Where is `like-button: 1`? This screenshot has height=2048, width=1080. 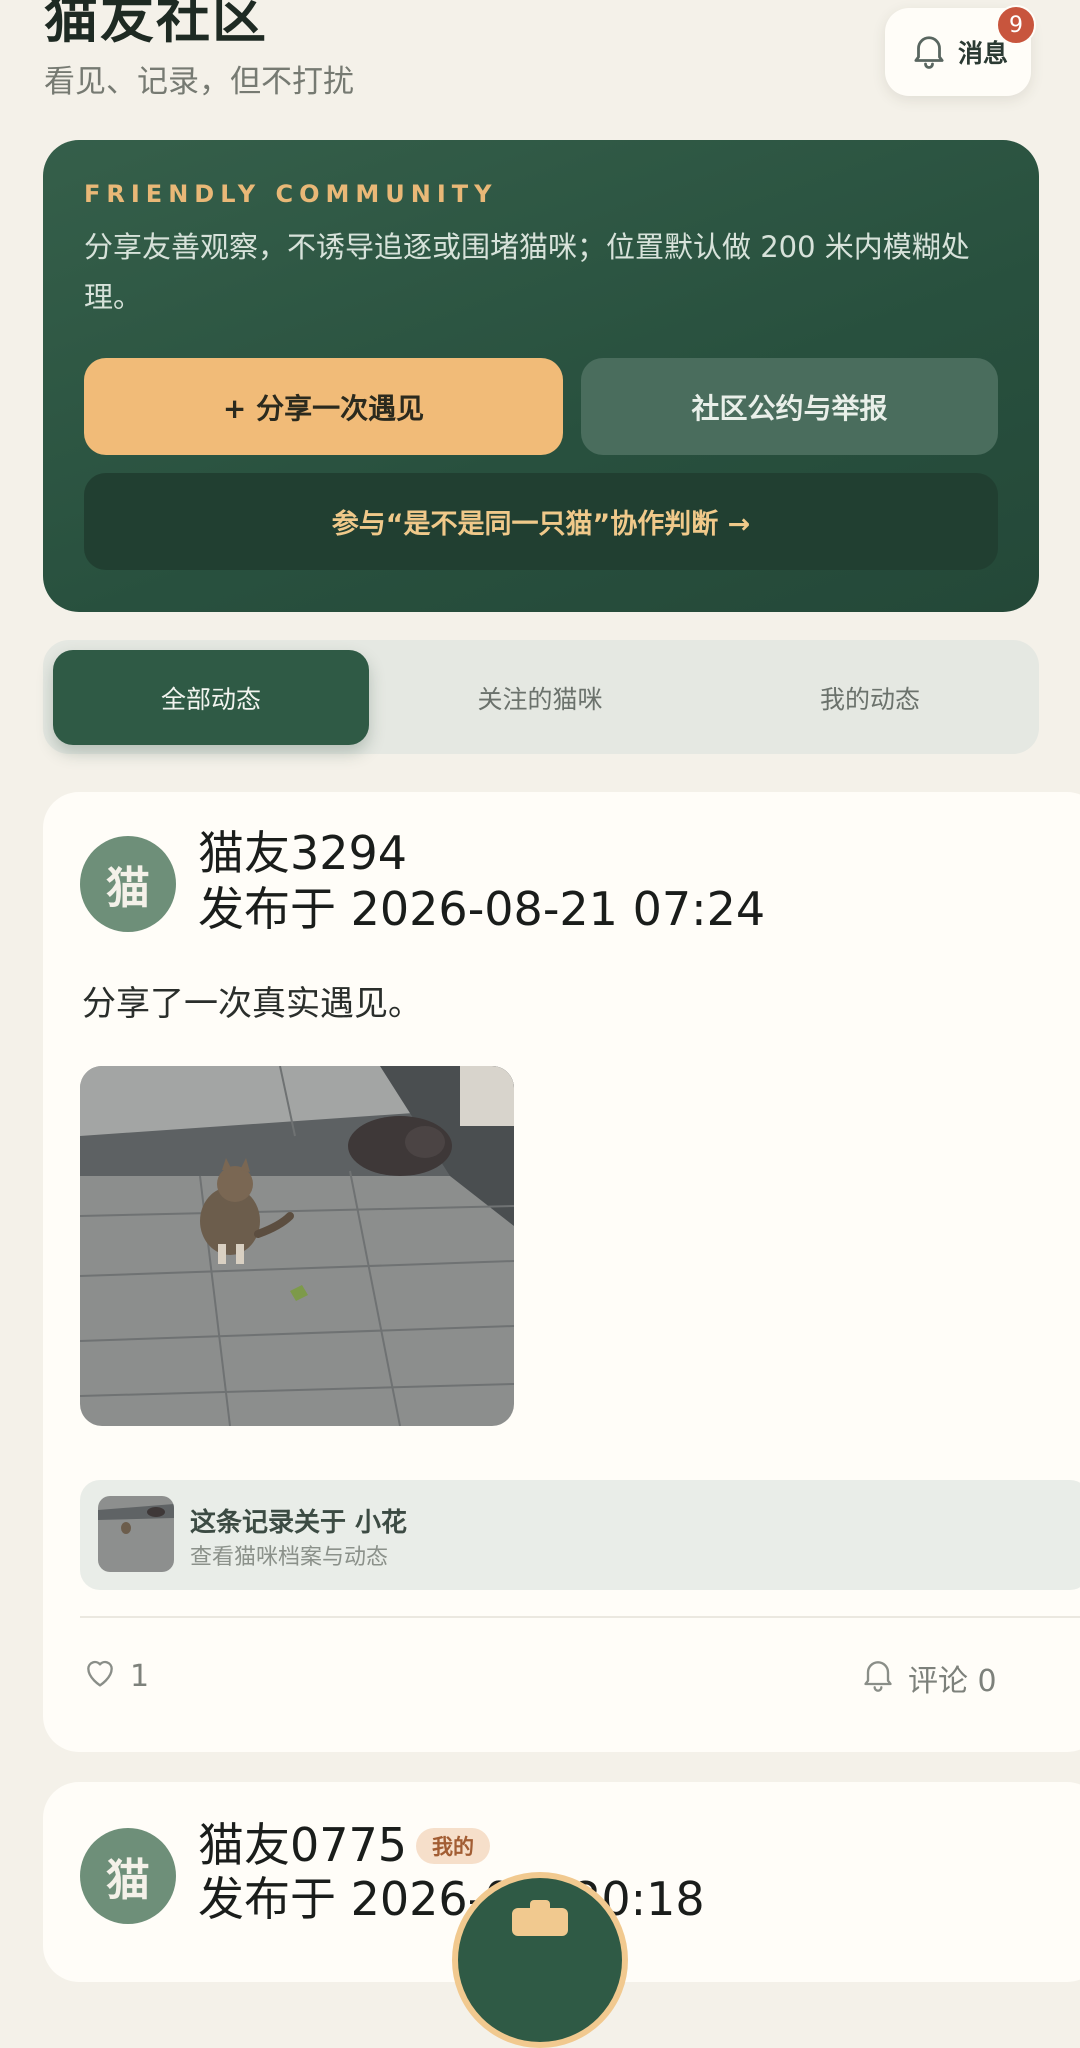 like-button: 1 is located at coordinates (114, 1676).